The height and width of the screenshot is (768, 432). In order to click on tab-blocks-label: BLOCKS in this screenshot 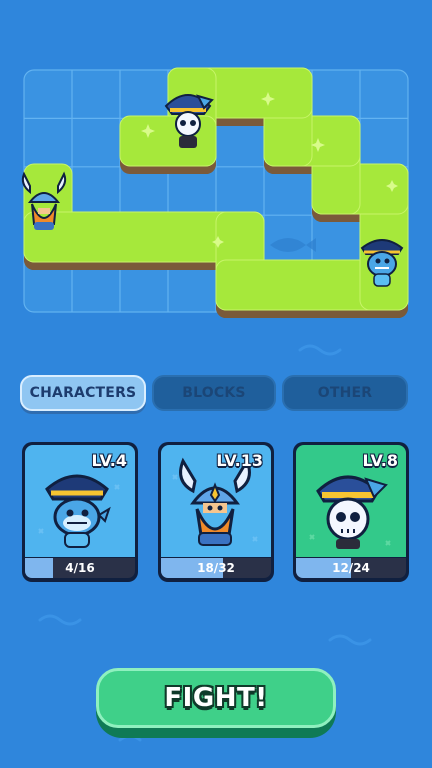, I will do `click(214, 393)`.